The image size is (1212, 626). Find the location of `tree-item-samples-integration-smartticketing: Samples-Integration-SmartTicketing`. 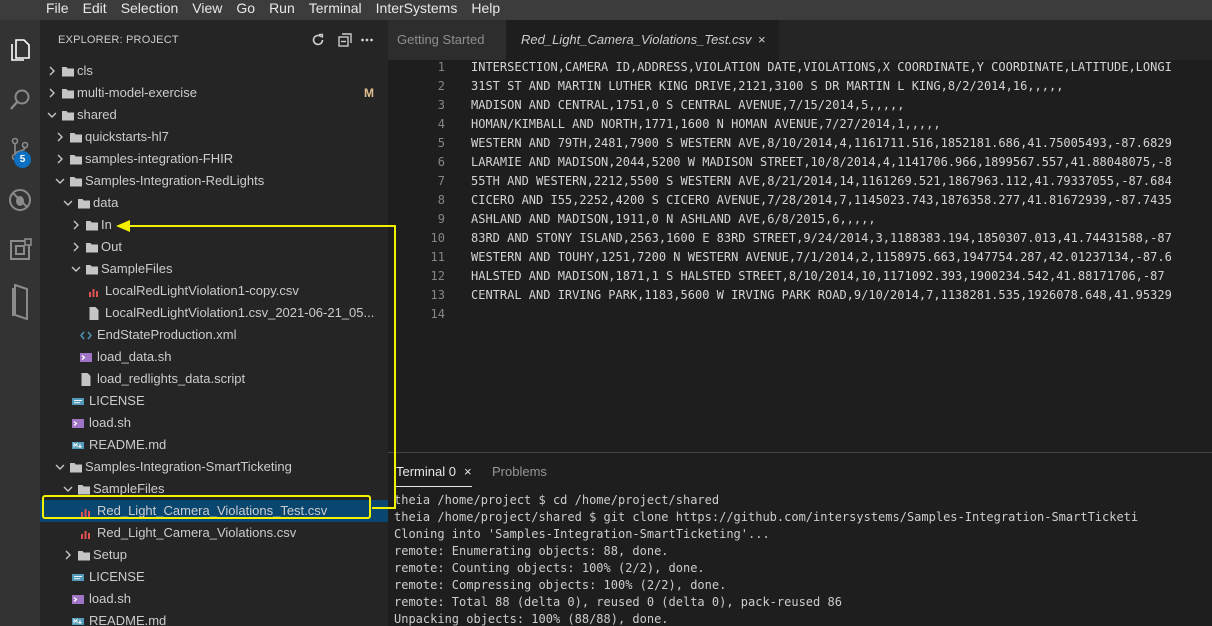

tree-item-samples-integration-smartticketing: Samples-Integration-SmartTicketing is located at coordinates (214, 467).